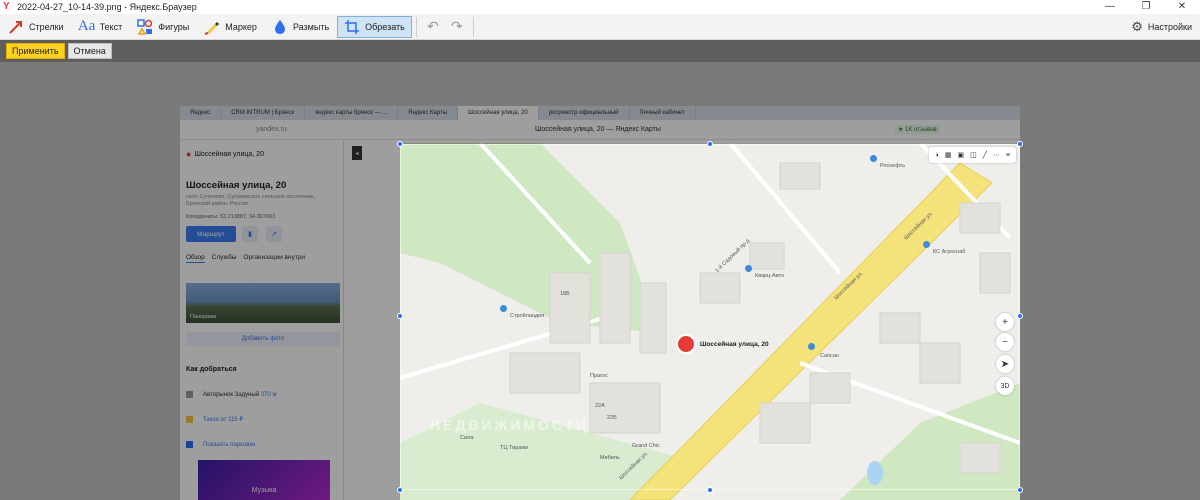 Image resolution: width=1200 pixels, height=500 pixels. I want to click on tool-shapes-label: Фигуры, so click(174, 26).